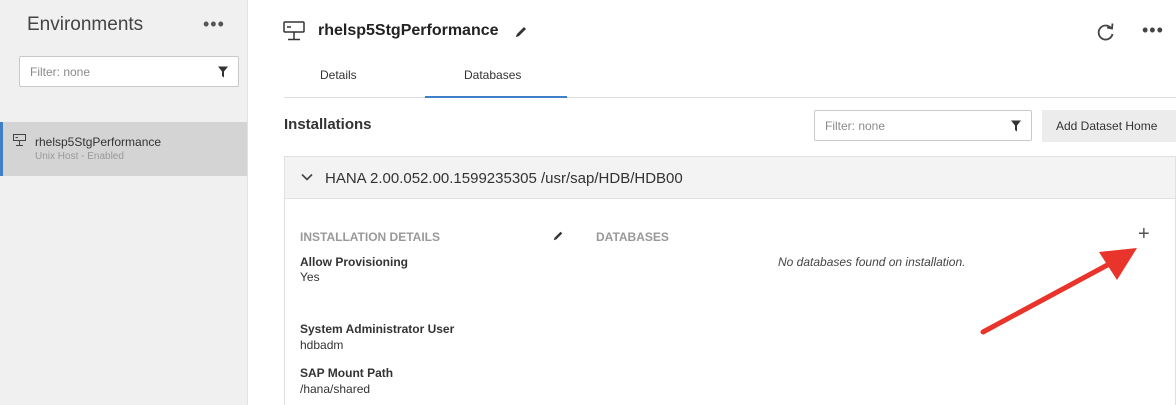 The width and height of the screenshot is (1176, 405). I want to click on field-label: SAP Mount Path, so click(347, 373).